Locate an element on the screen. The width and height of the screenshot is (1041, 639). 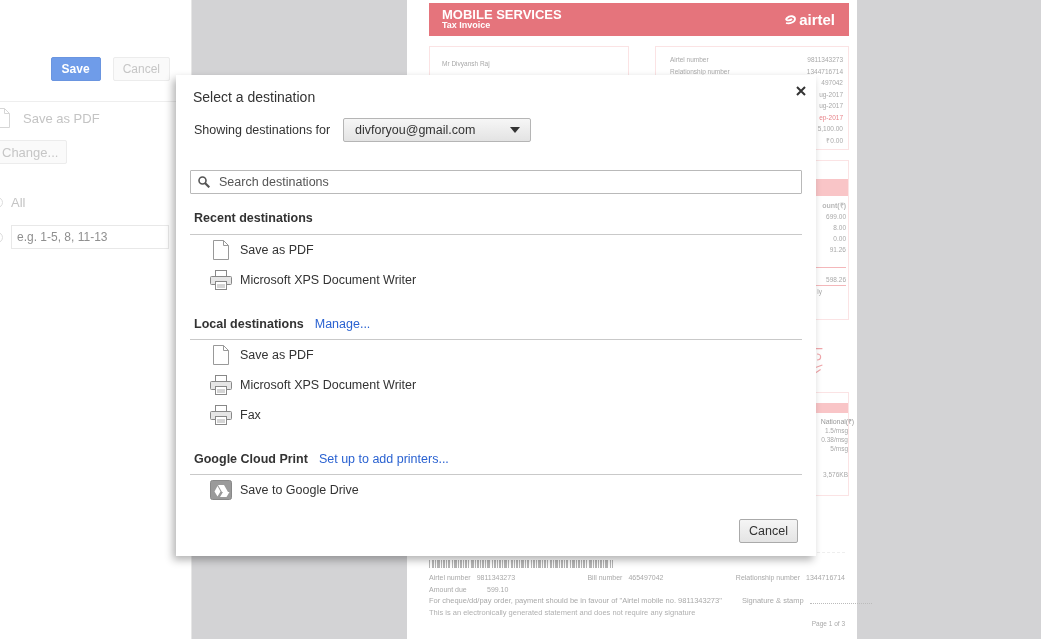
brand-name: airtel is located at coordinates (817, 19).